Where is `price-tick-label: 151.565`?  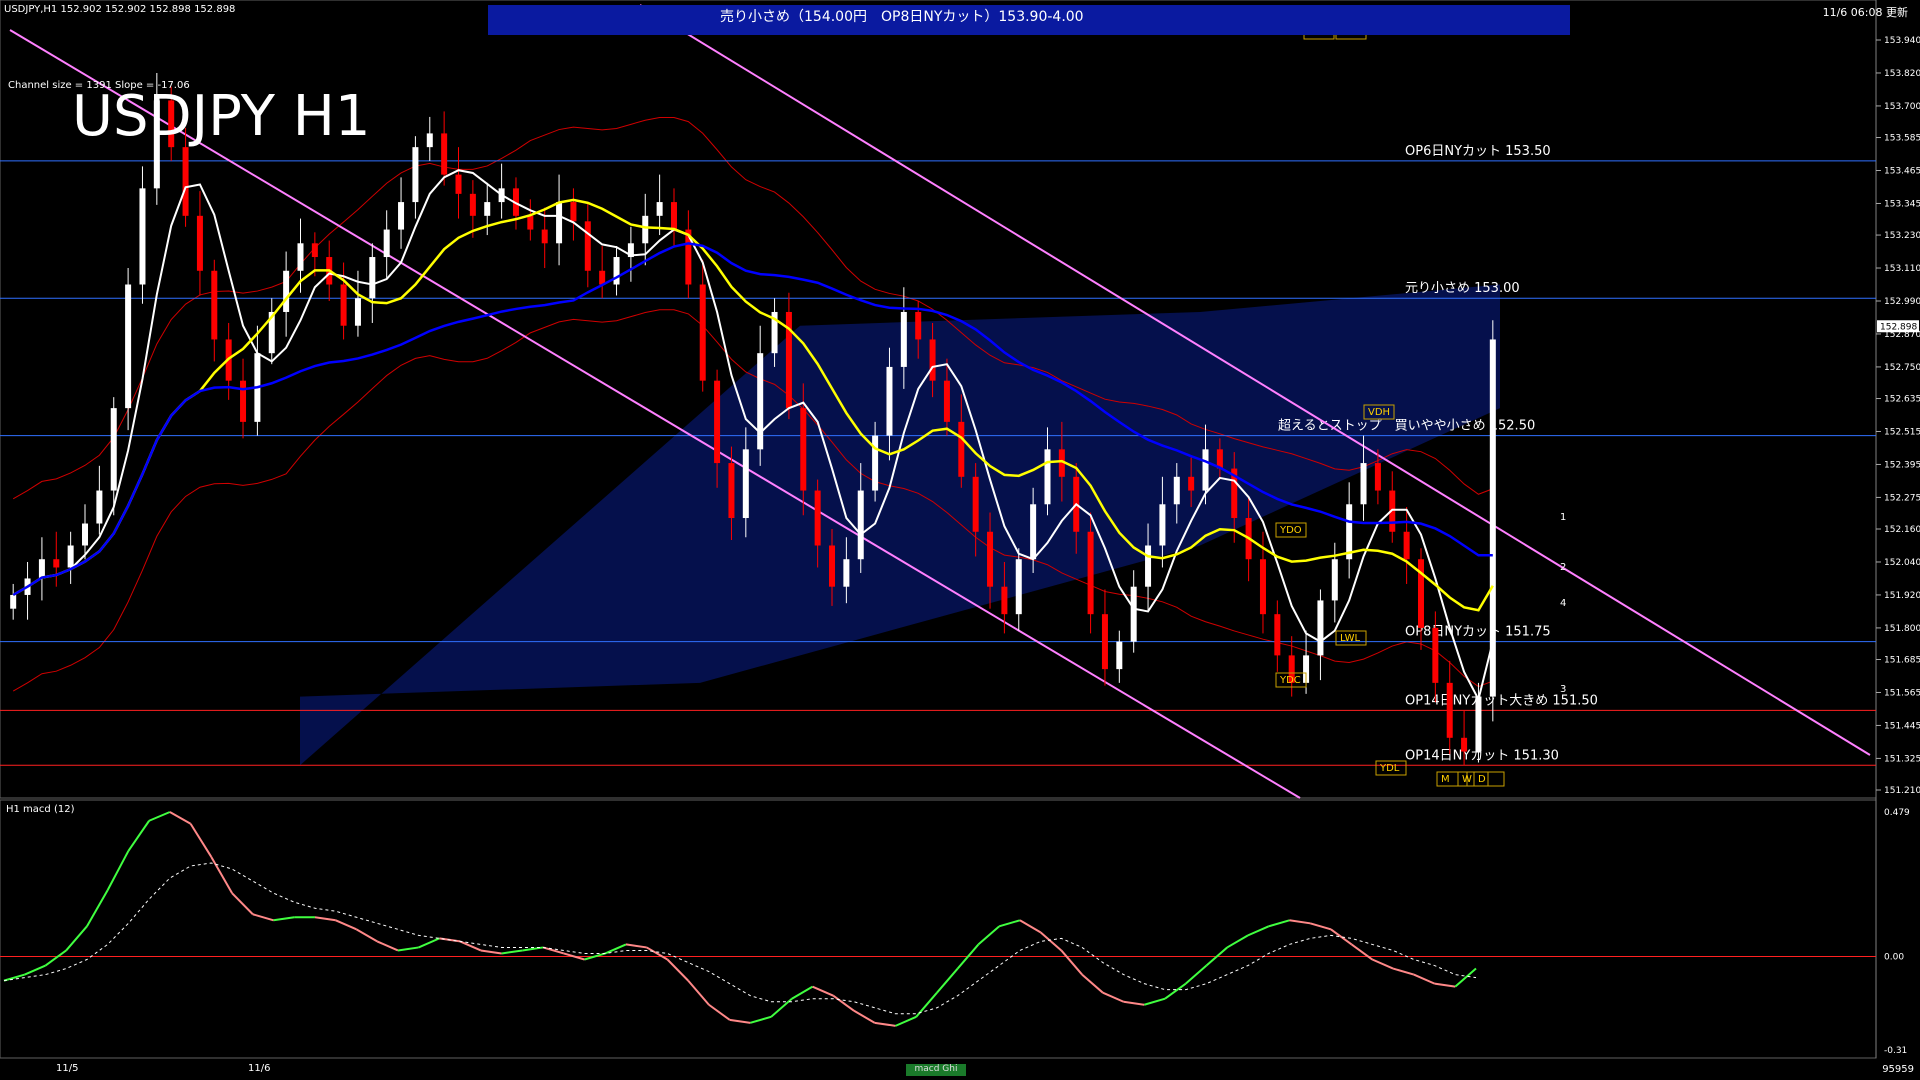
price-tick-label: 151.565 is located at coordinates (1902, 693).